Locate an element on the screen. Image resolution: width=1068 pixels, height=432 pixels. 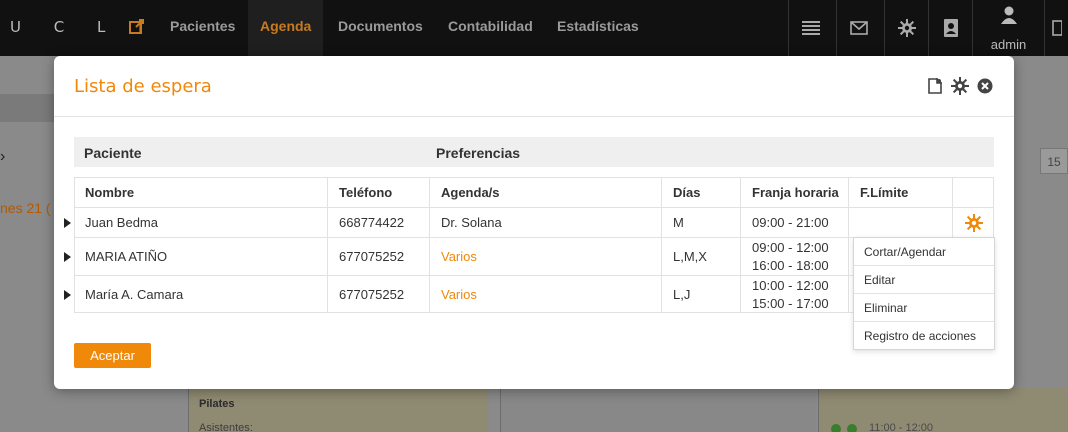
cell-slot: 16:00 - 18:00 is located at coordinates (790, 265).